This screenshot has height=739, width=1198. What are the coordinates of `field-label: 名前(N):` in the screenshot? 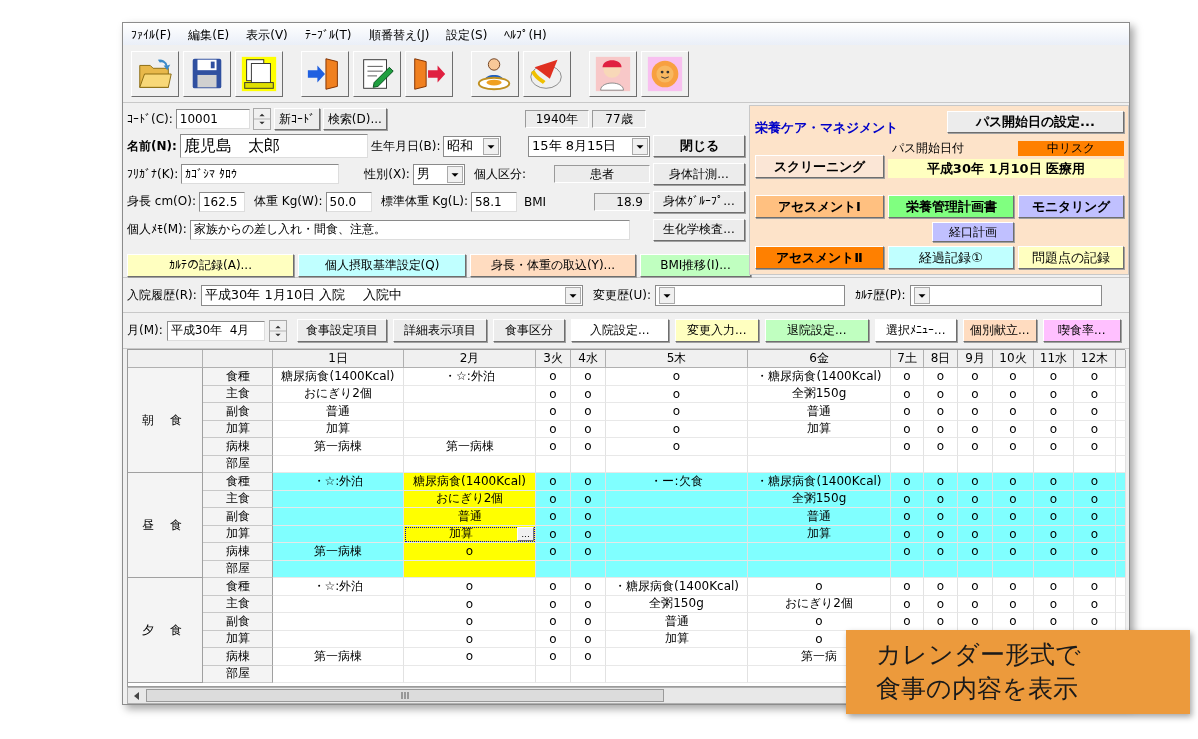 It's located at (152, 146).